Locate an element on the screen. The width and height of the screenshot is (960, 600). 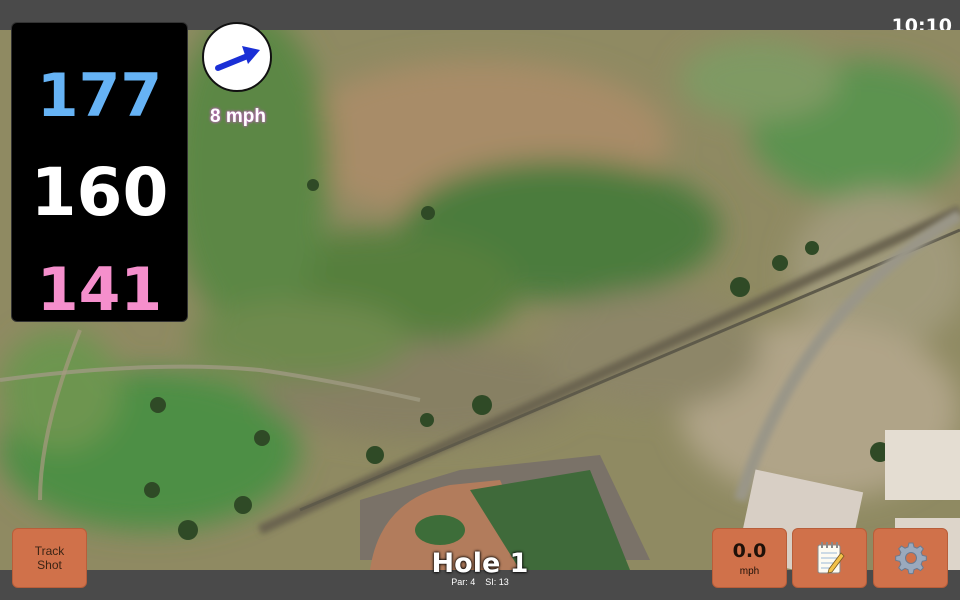
front-distance: 141 is located at coordinates (99, 290).